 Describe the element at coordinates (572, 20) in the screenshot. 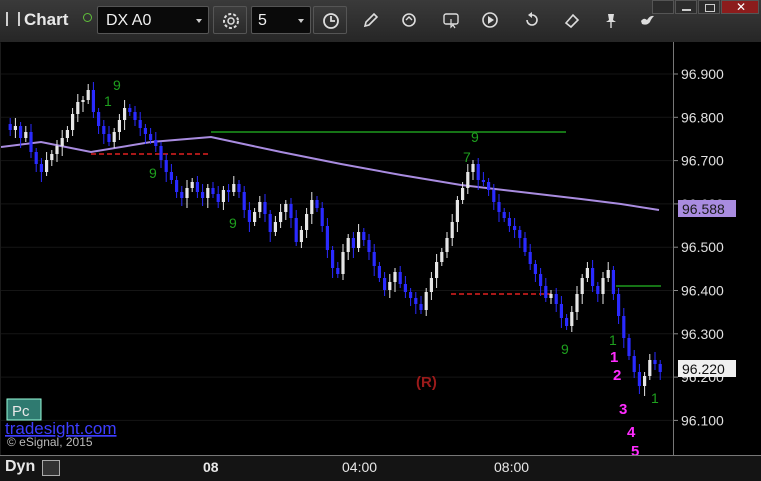

I see `eraser-icon` at that location.